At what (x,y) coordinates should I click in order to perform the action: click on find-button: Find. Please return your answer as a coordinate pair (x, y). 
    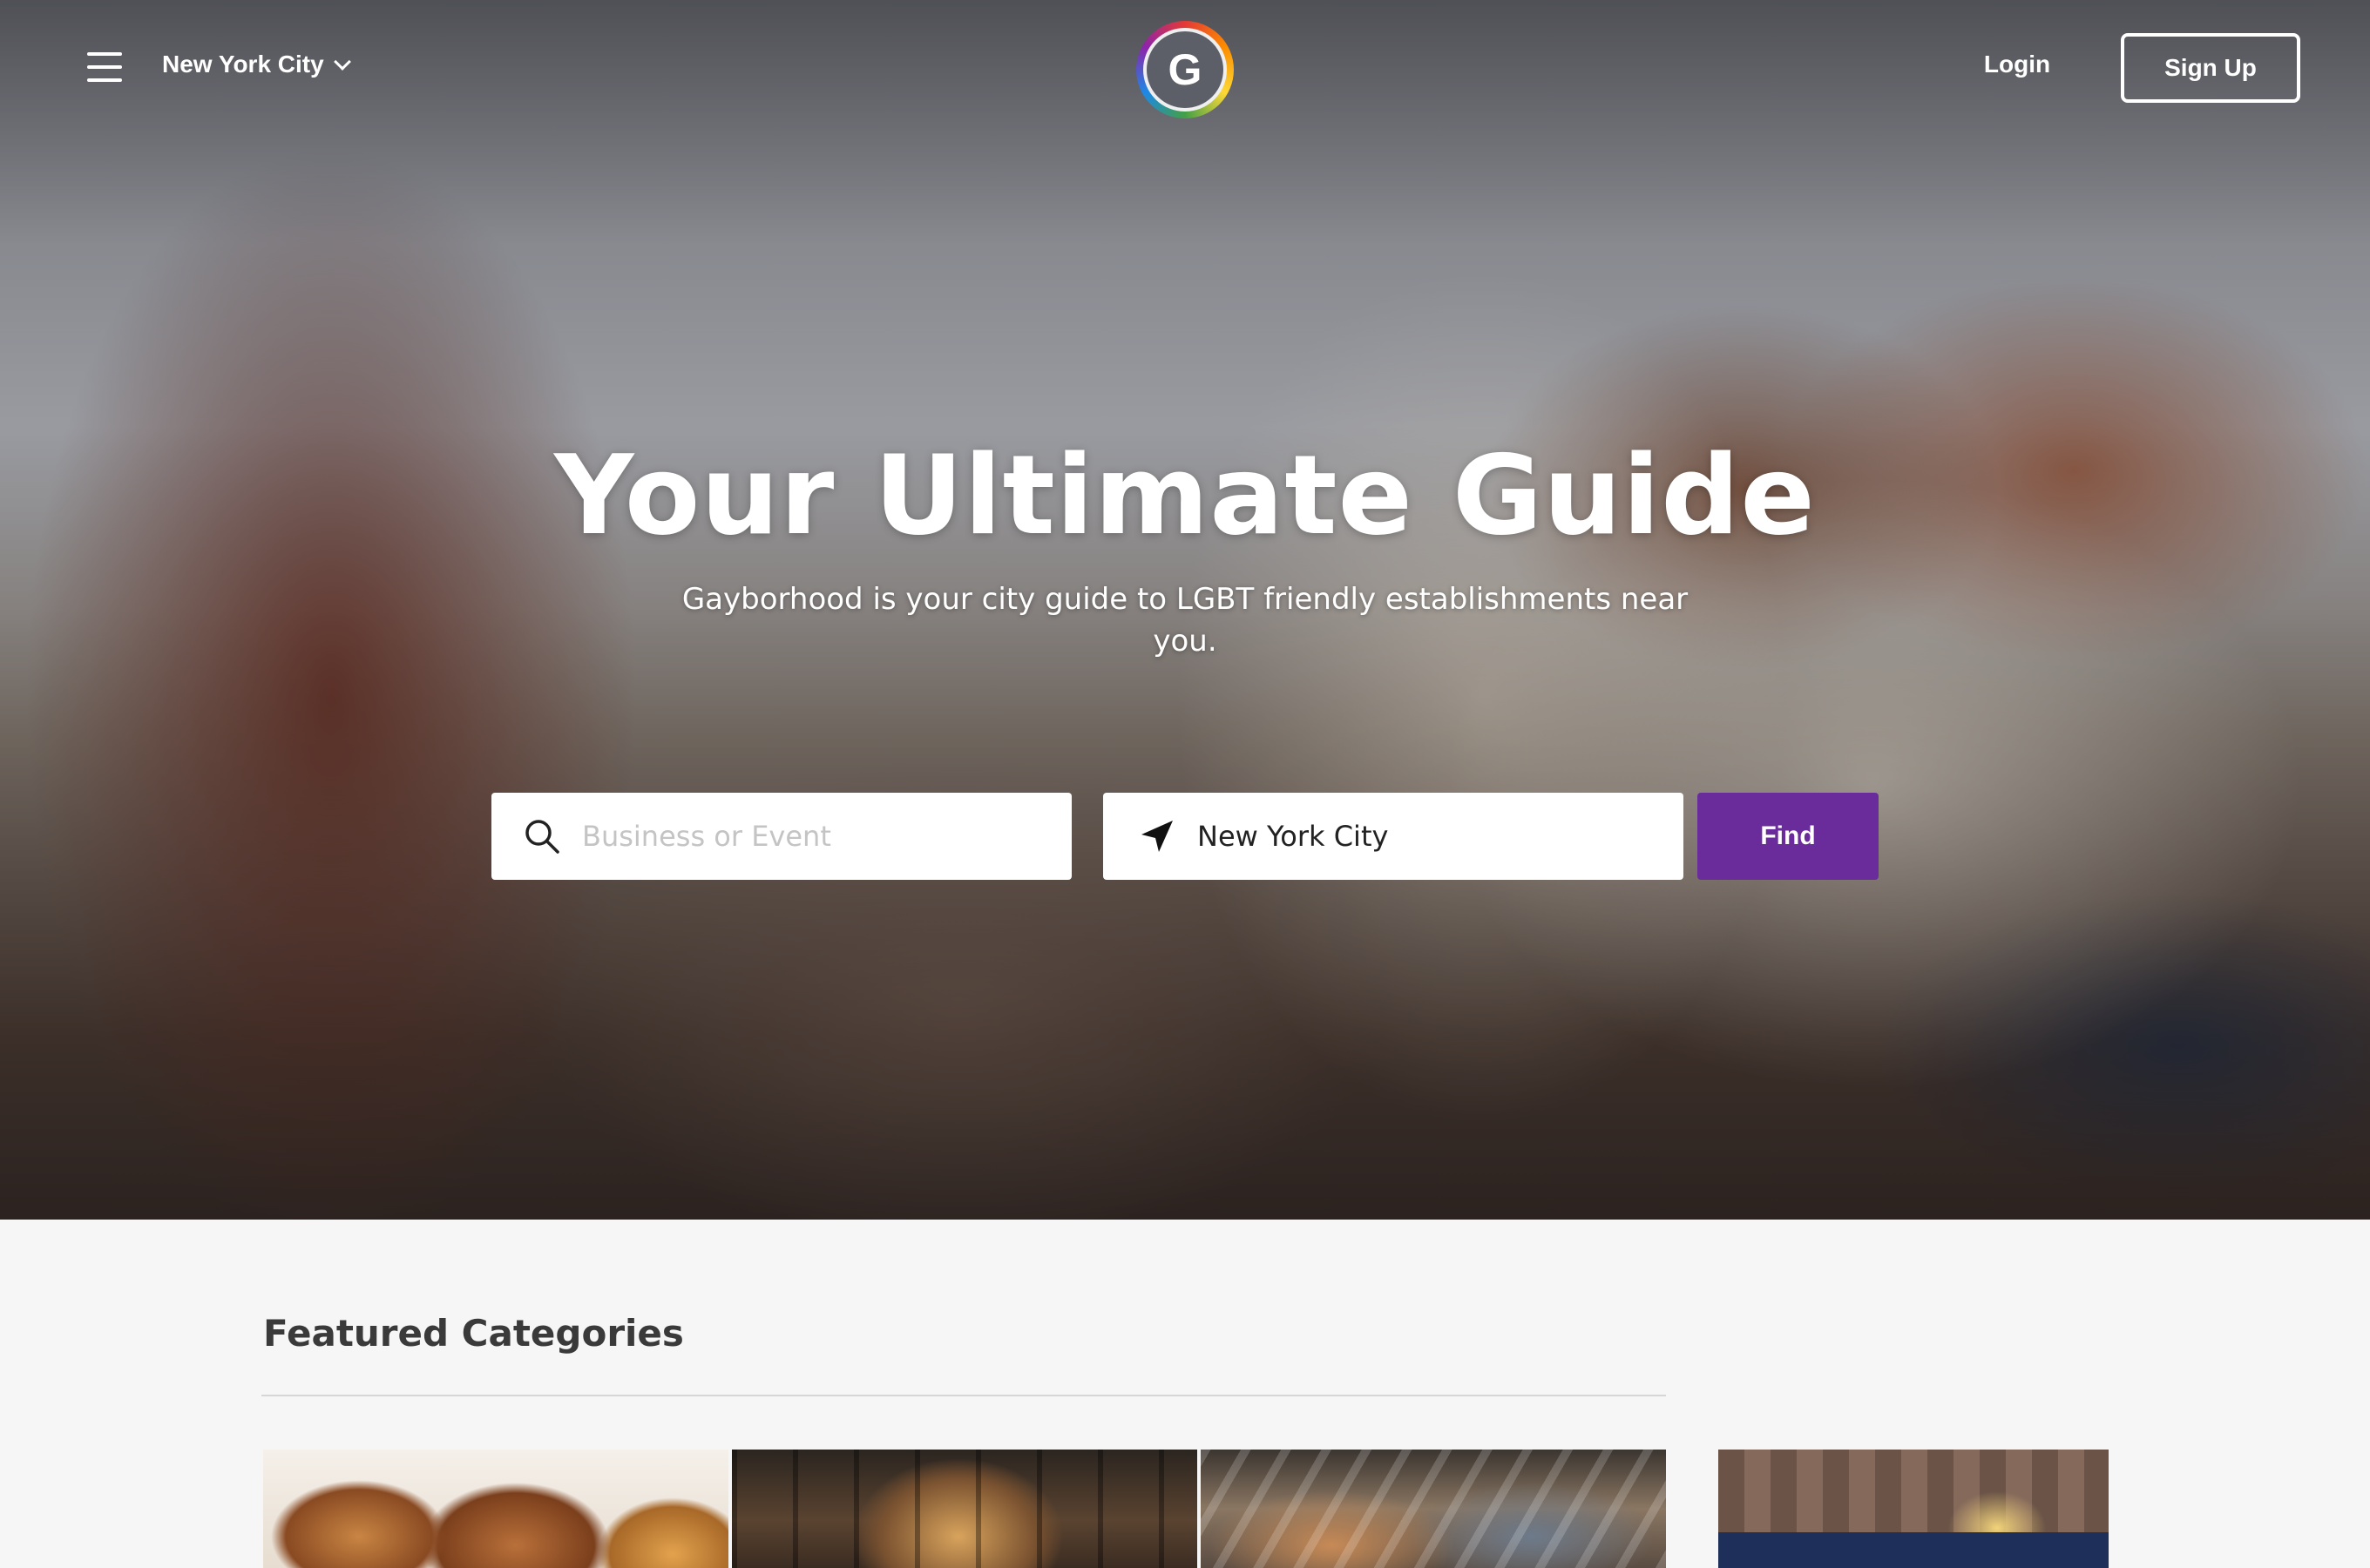
    Looking at the image, I should click on (1788, 836).